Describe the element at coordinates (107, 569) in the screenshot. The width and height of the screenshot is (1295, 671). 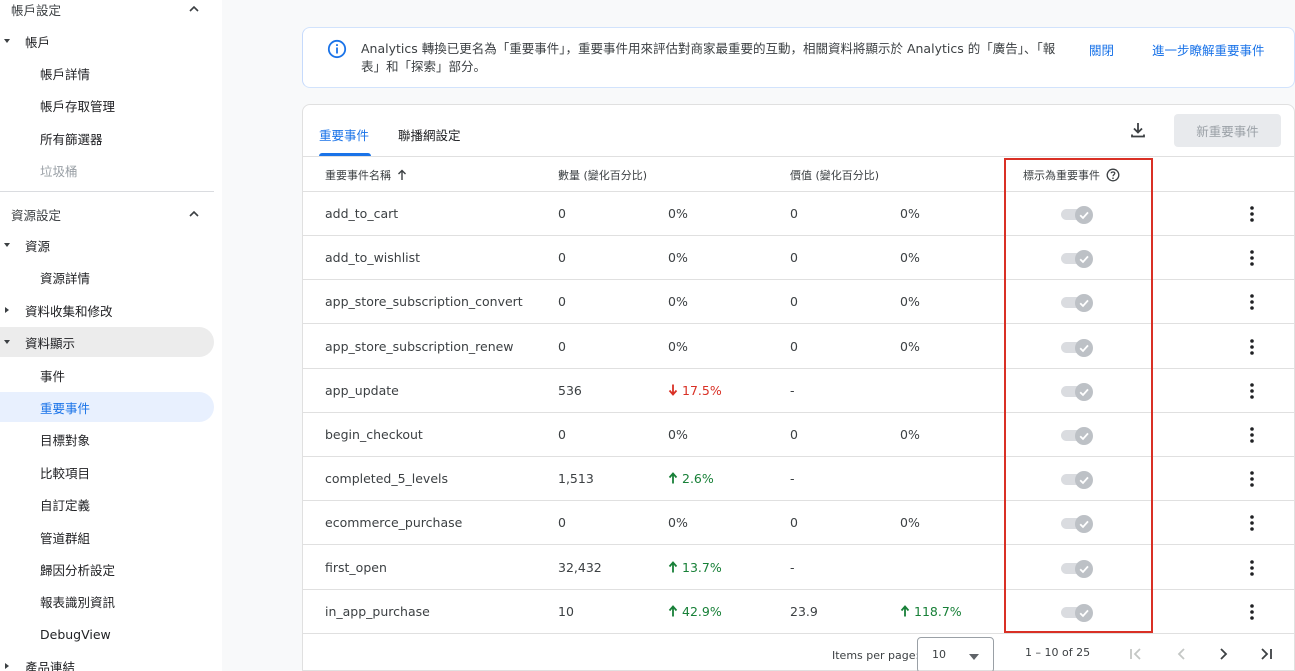
I see `sidebar-item-attribution-settings: 歸因分析設定` at that location.